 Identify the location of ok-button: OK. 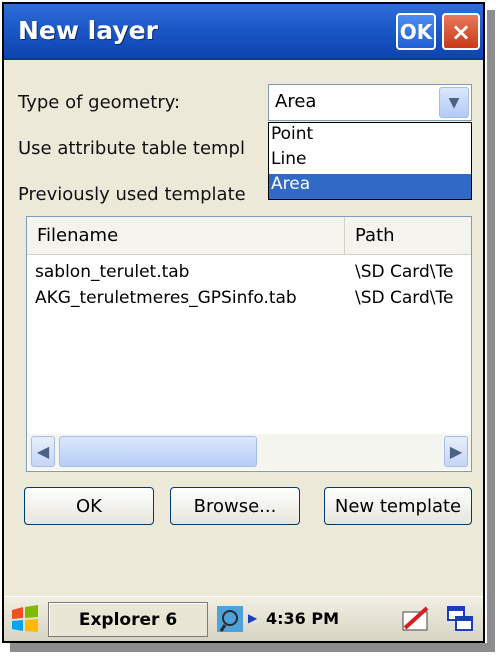
(89, 506).